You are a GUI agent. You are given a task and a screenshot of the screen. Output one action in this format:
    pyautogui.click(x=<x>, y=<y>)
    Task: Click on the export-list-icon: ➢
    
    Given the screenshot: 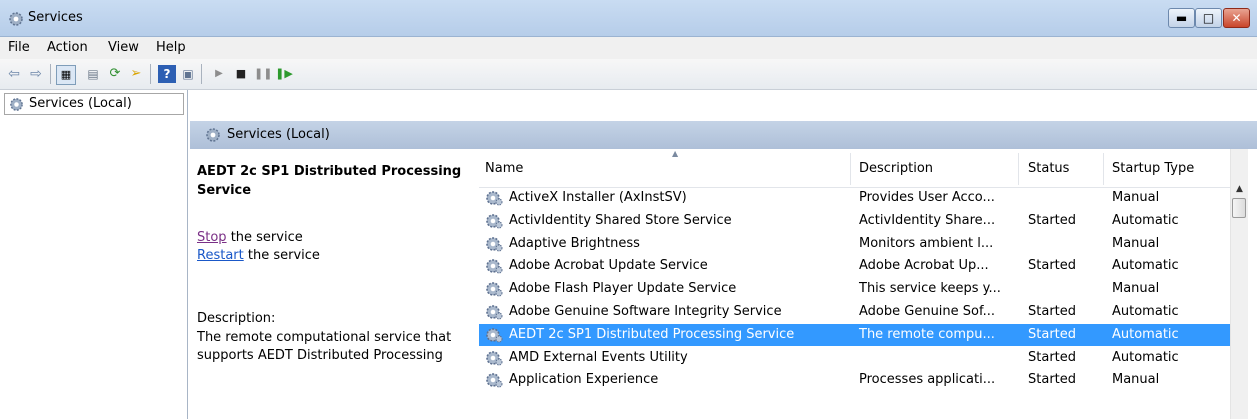 What is the action you would take?
    pyautogui.click(x=136, y=74)
    